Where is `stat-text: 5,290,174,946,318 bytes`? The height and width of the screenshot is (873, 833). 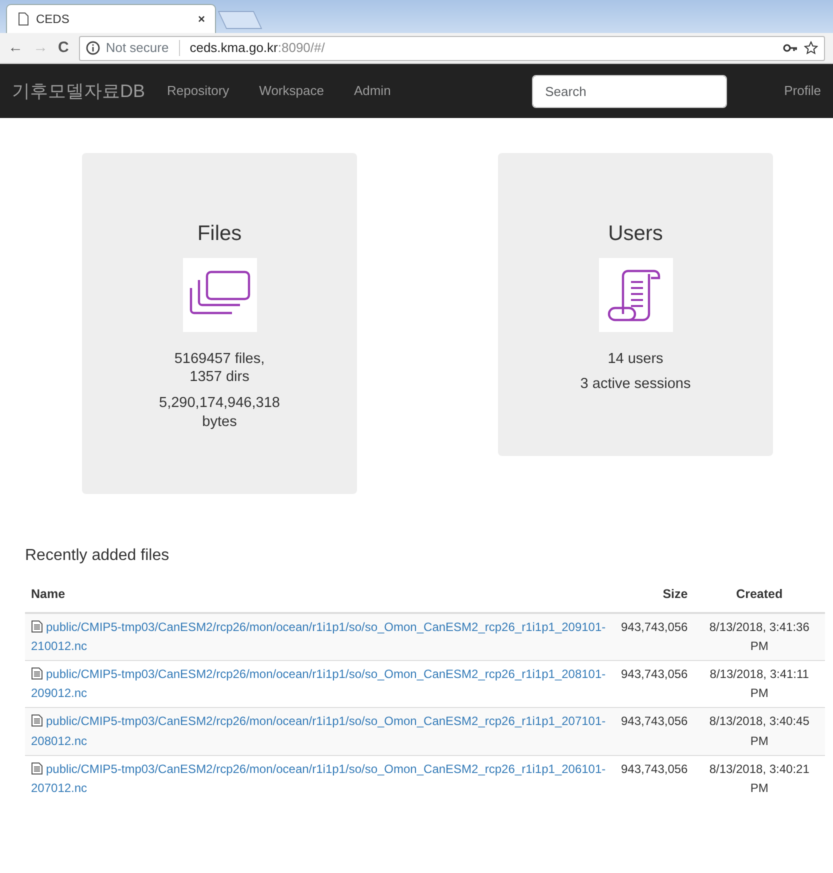 stat-text: 5,290,174,946,318 bytes is located at coordinates (219, 413).